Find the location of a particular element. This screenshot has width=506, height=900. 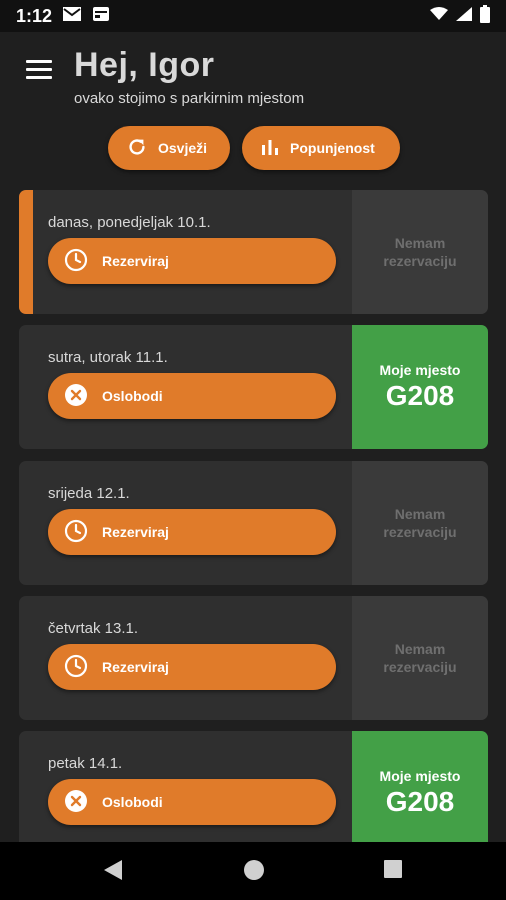

refresh-label: Osvježi is located at coordinates (183, 148).